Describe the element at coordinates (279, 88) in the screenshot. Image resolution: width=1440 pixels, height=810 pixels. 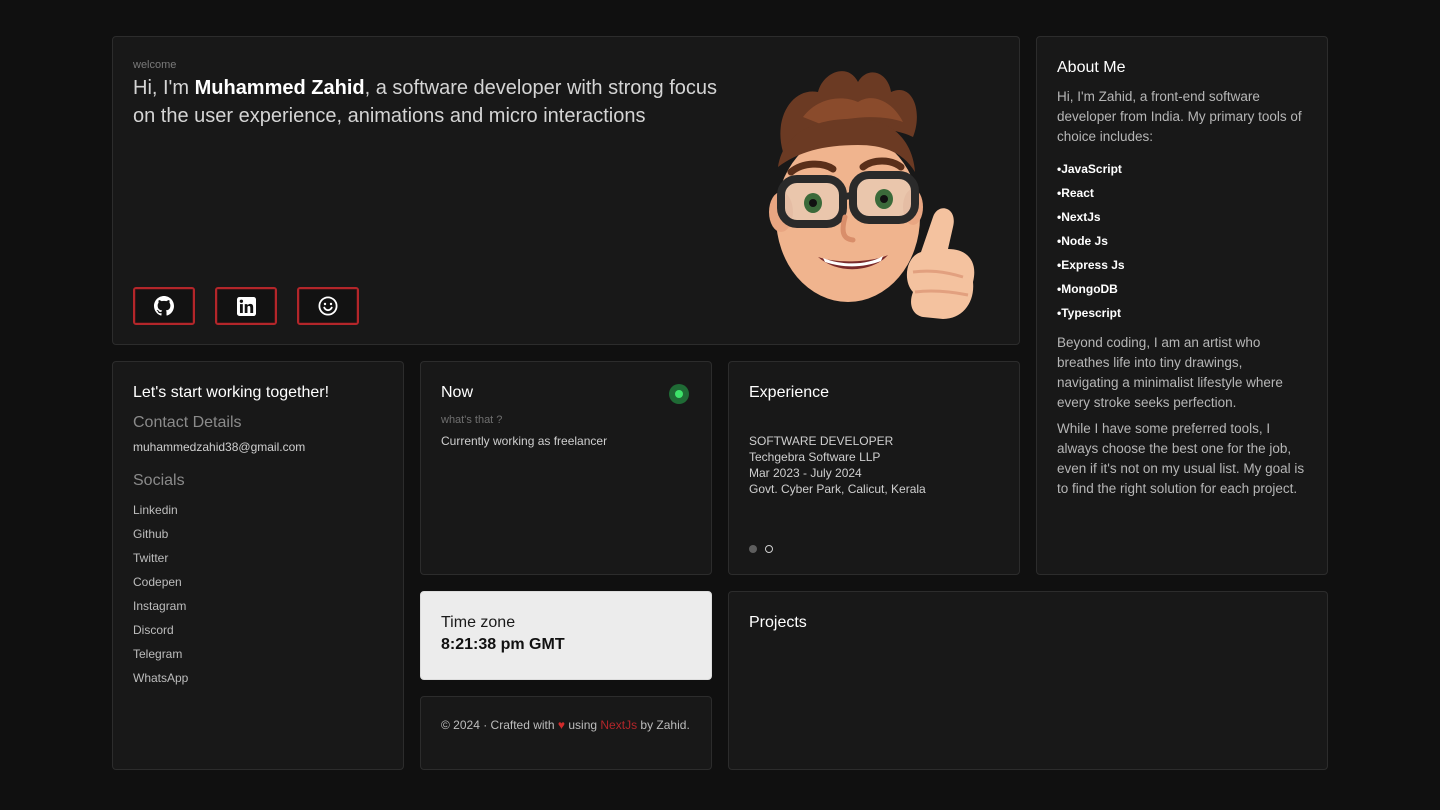
I see `hero-name: Muhammed Zahid` at that location.